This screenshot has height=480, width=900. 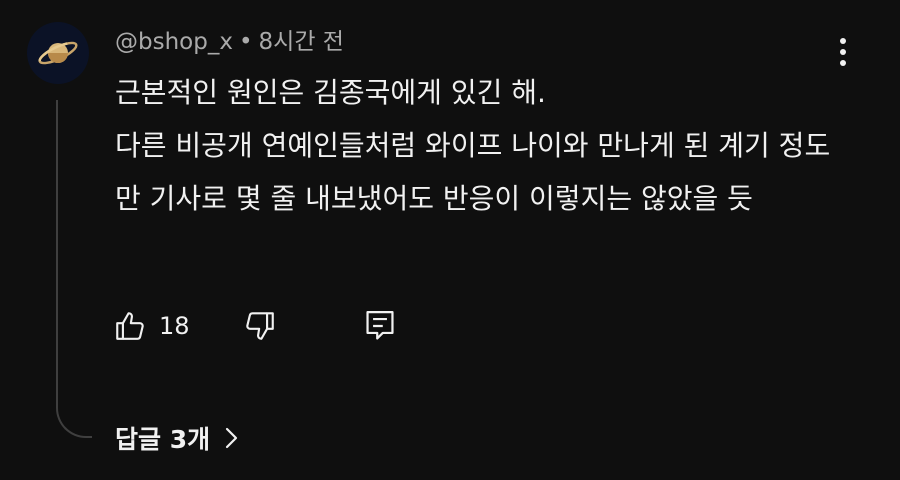 I want to click on dislike-button, so click(x=260, y=326).